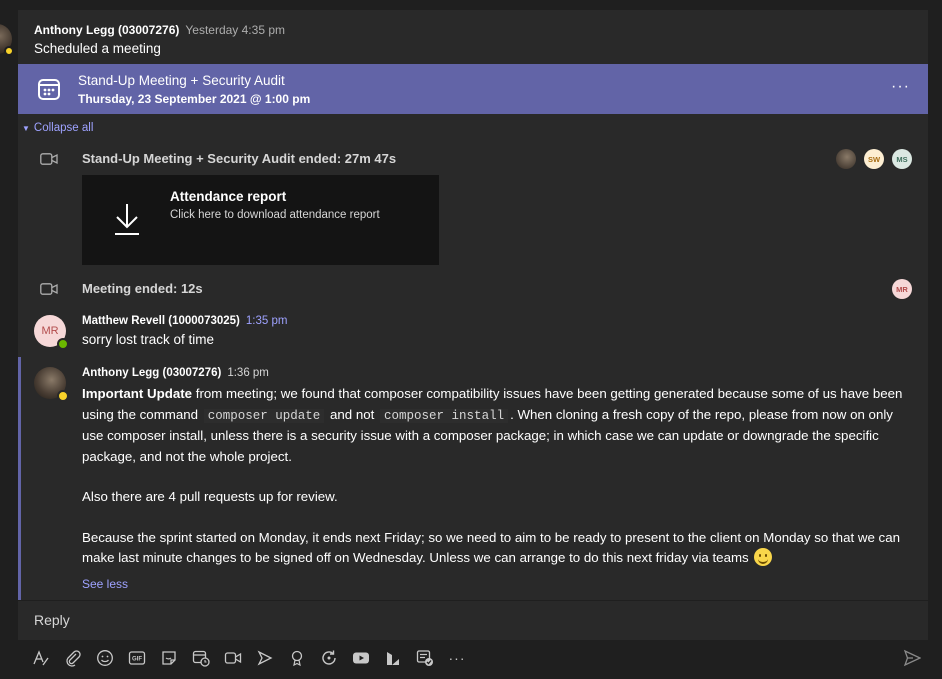 Image resolution: width=942 pixels, height=679 pixels. What do you see at coordinates (201, 658) in the screenshot?
I see `schedule-meeting-icon` at bounding box center [201, 658].